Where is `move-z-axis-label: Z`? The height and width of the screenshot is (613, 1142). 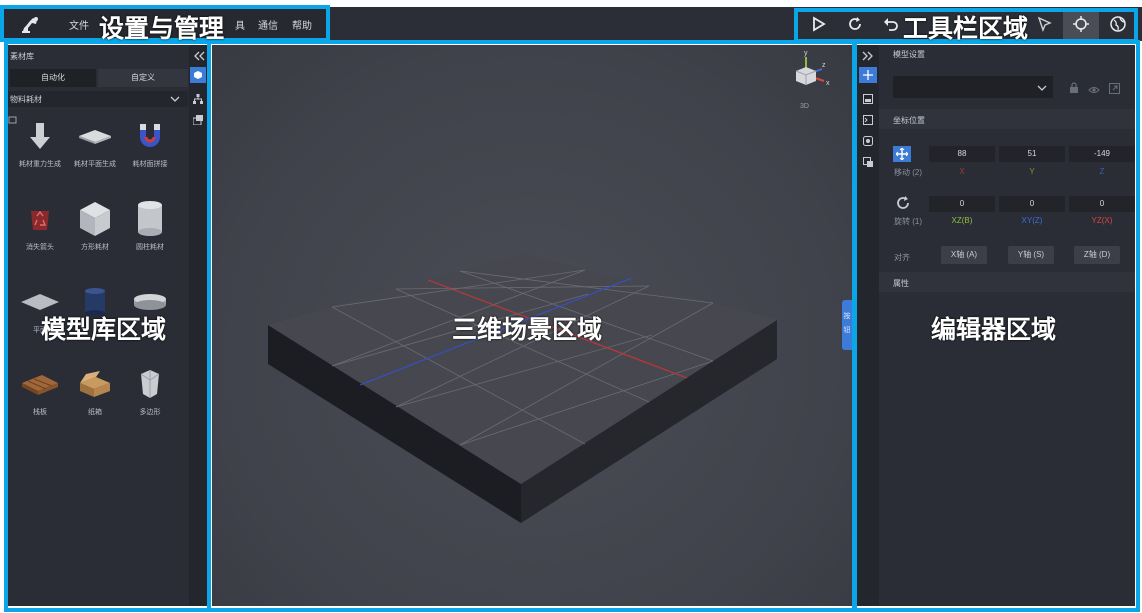 move-z-axis-label: Z is located at coordinates (1102, 171).